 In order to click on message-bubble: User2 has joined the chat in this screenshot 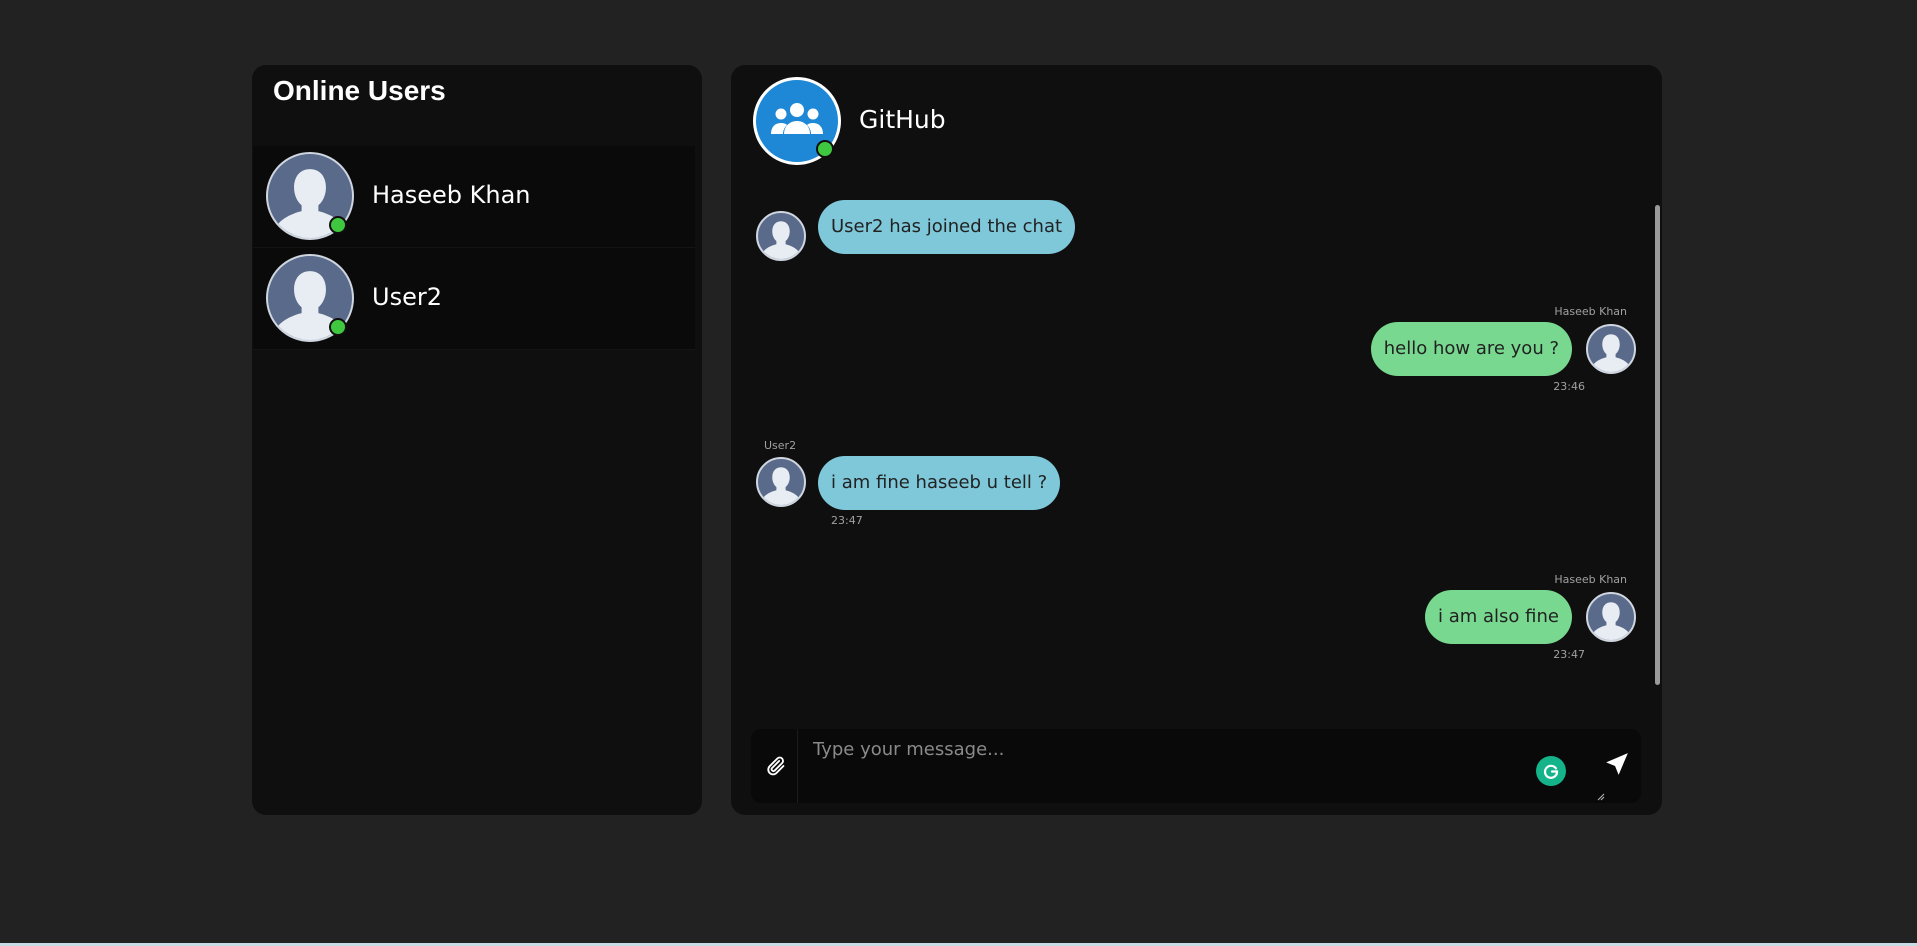, I will do `click(947, 227)`.